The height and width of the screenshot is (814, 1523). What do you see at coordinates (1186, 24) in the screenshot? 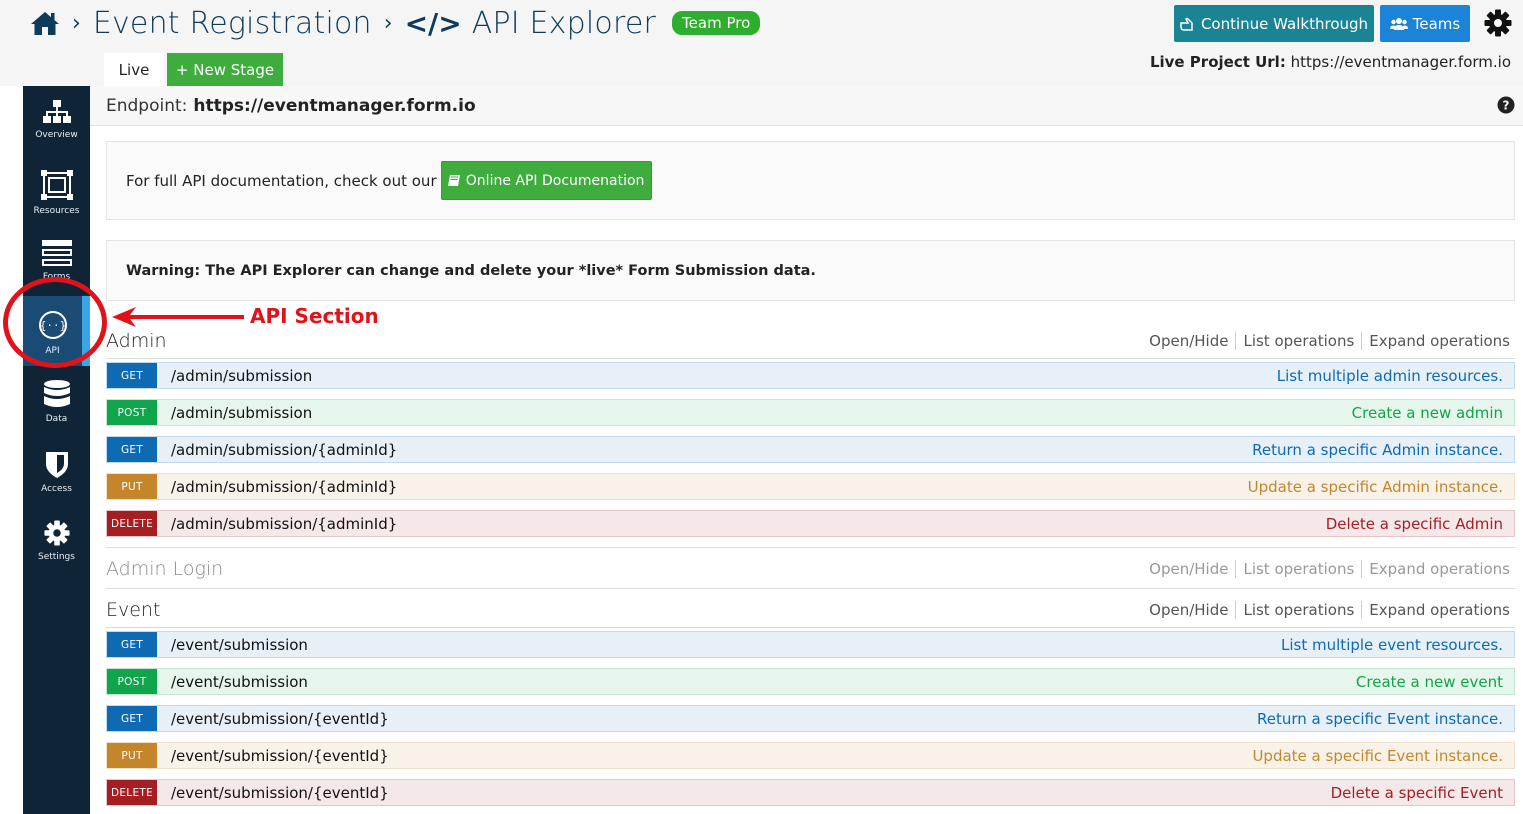
I see `hand-pointer-icon` at bounding box center [1186, 24].